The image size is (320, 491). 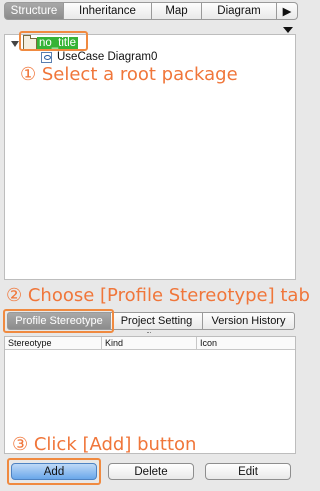 I want to click on expand-triangle-icon, so click(x=15, y=44).